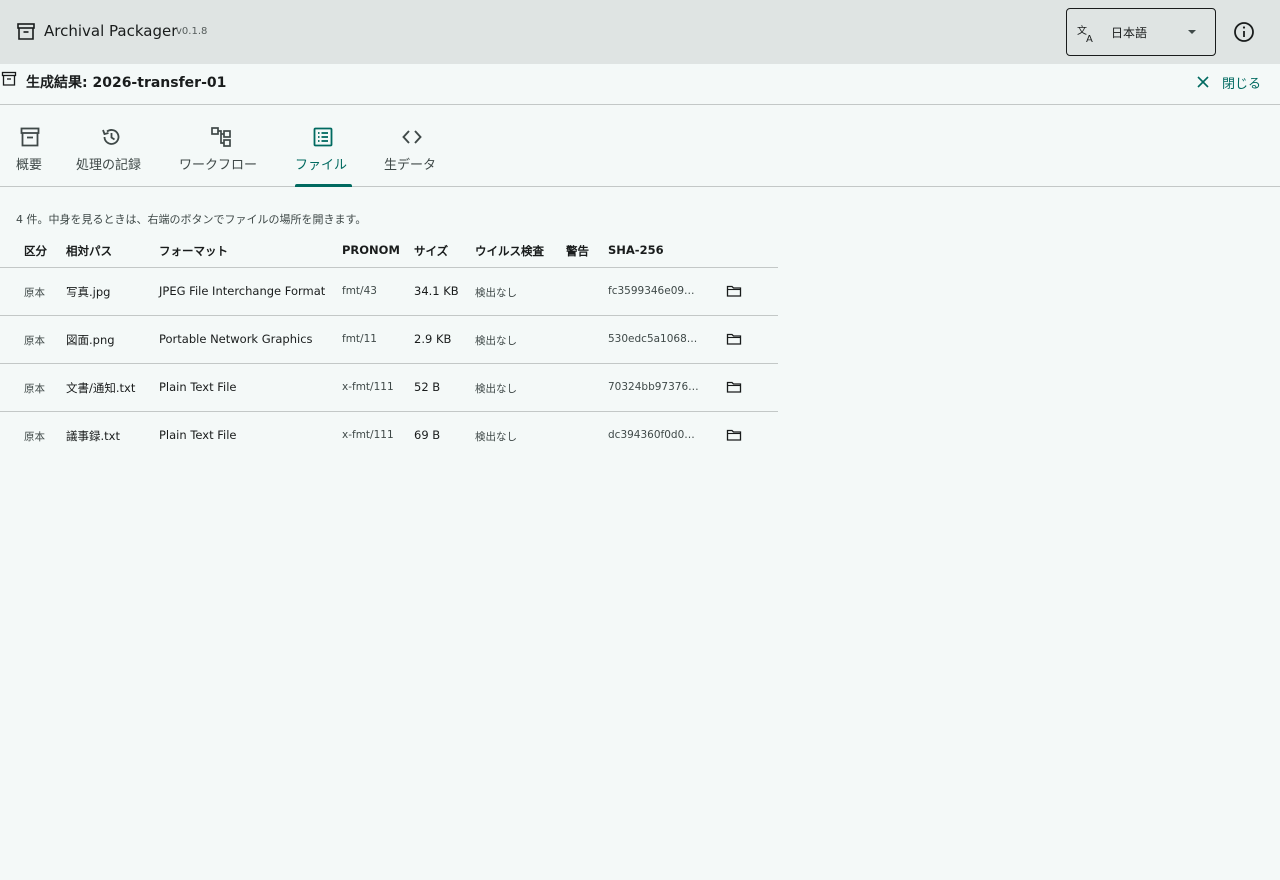  What do you see at coordinates (509, 251) in the screenshot?
I see `column-header: ウイルス検査` at bounding box center [509, 251].